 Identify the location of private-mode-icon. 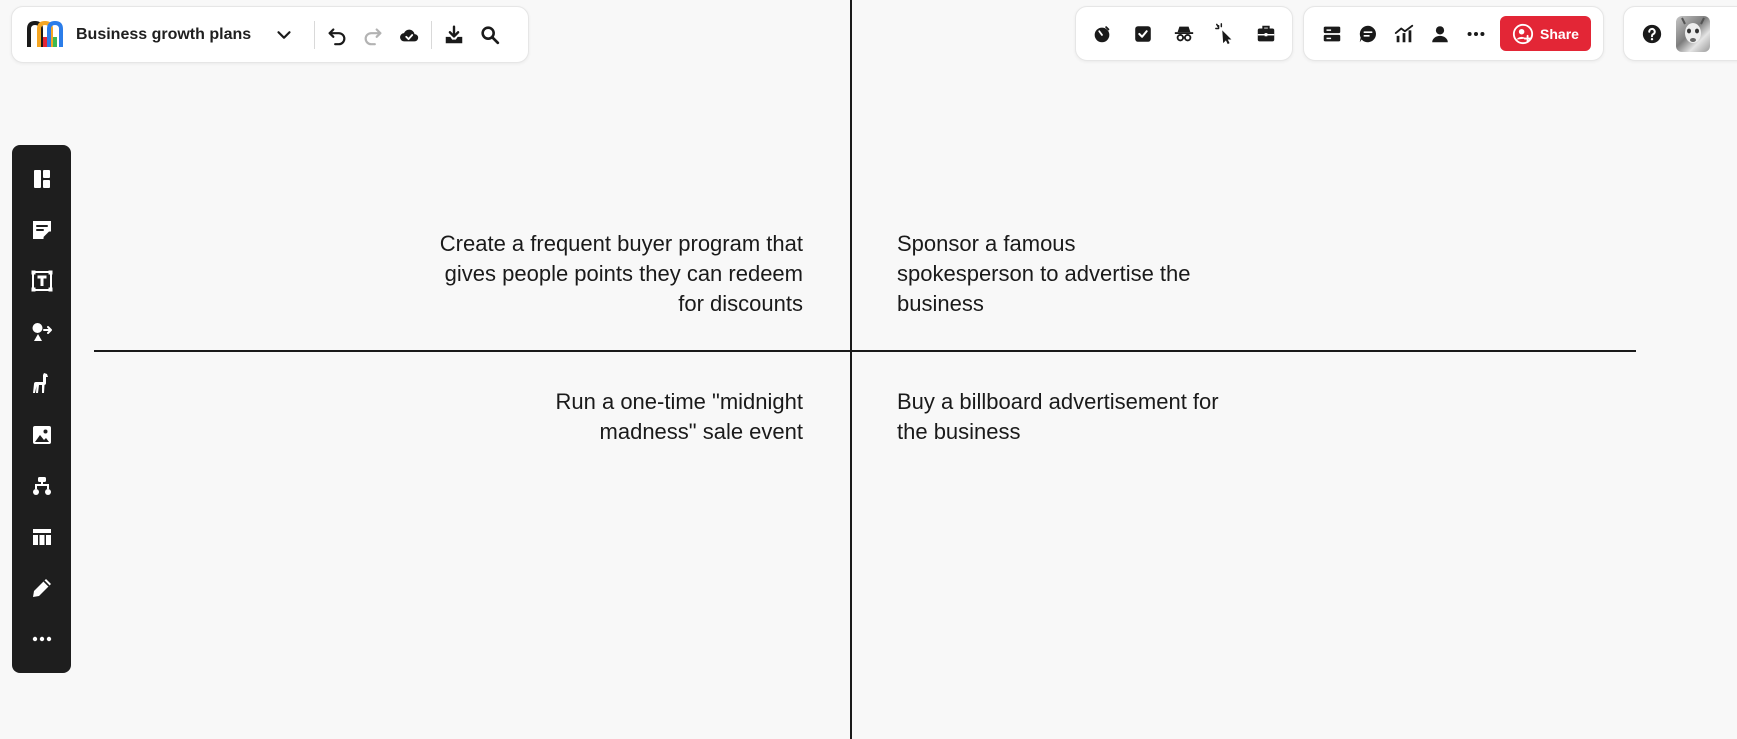
(1184, 34).